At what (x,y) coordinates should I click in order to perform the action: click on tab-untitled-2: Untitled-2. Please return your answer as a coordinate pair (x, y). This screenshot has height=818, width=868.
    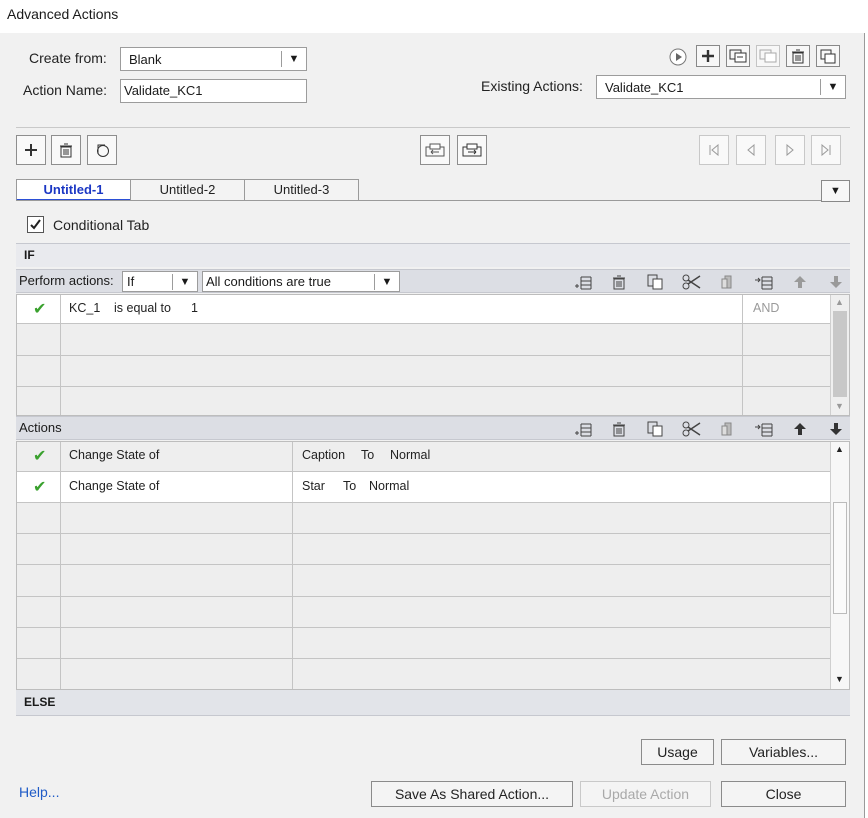
    Looking at the image, I should click on (187, 190).